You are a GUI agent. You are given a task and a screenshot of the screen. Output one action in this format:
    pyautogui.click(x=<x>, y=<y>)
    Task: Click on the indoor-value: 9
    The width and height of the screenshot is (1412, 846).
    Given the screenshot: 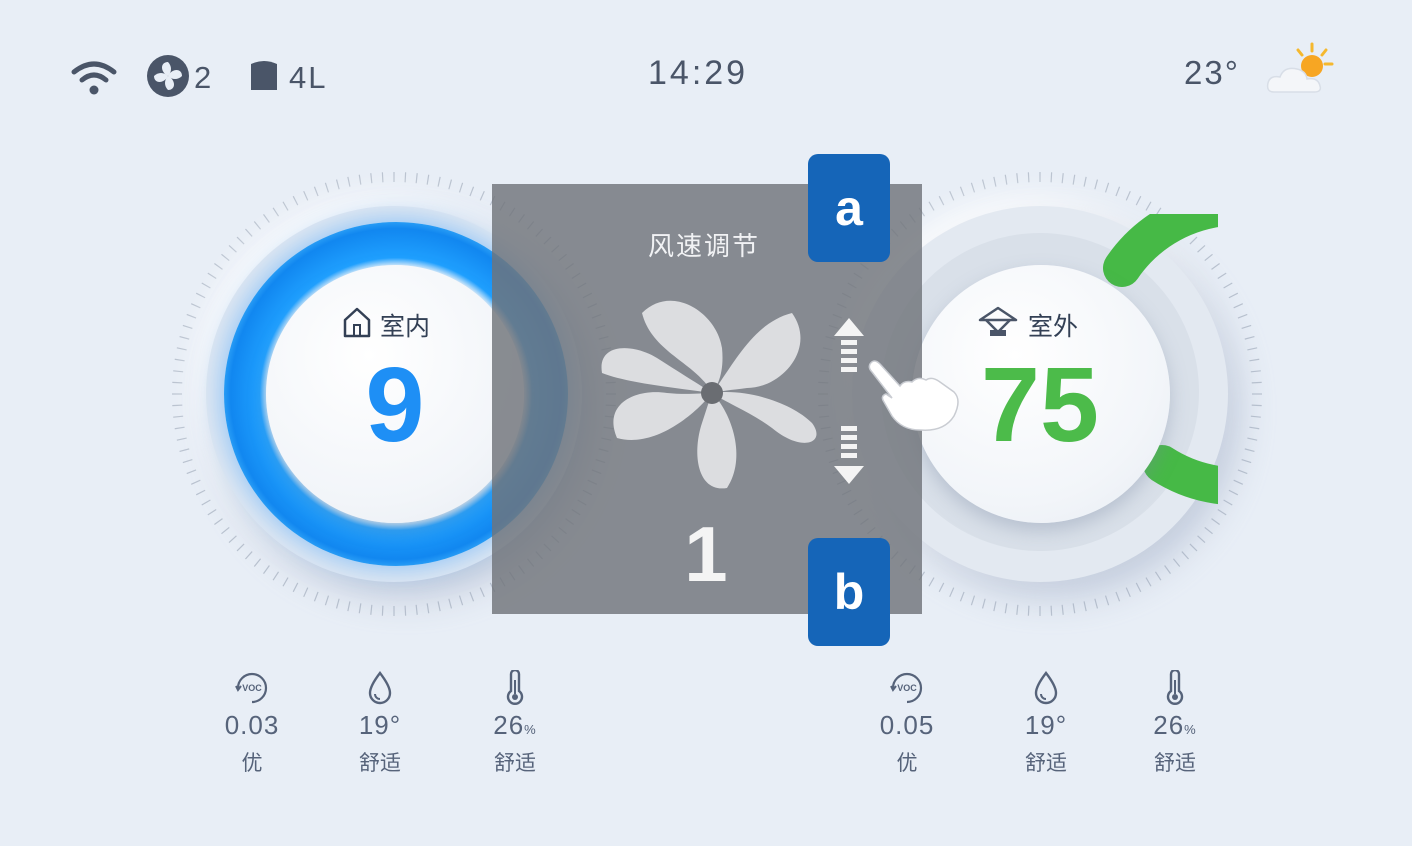 What is the action you would take?
    pyautogui.click(x=395, y=405)
    